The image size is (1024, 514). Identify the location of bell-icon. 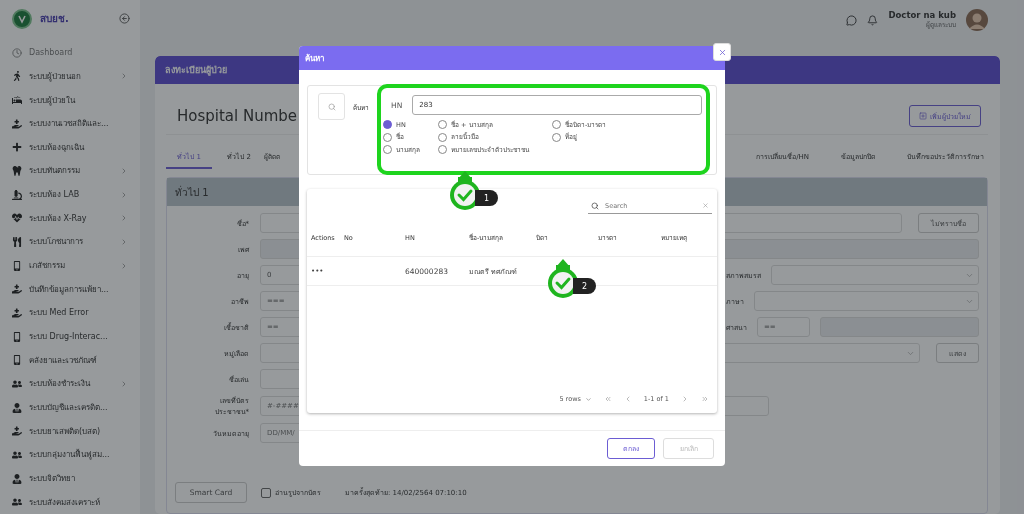
(873, 20).